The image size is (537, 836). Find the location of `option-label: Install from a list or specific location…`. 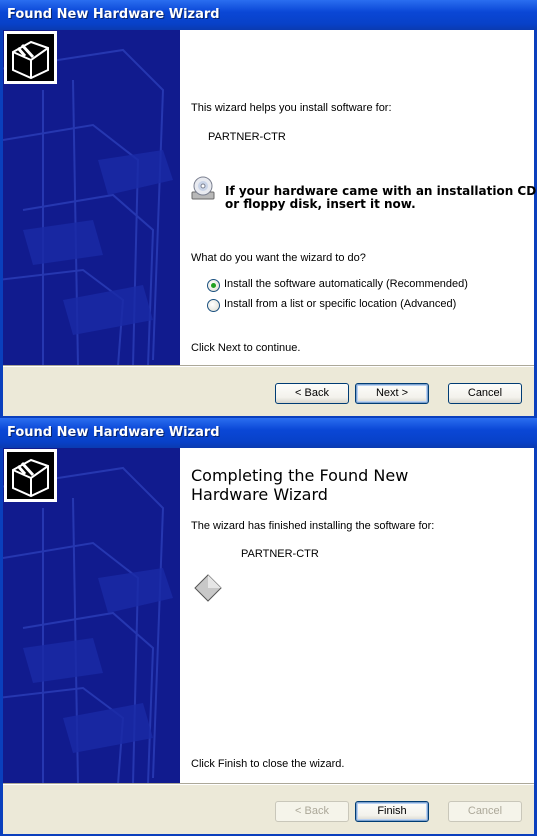

option-label: Install from a list or specific location… is located at coordinates (340, 304).